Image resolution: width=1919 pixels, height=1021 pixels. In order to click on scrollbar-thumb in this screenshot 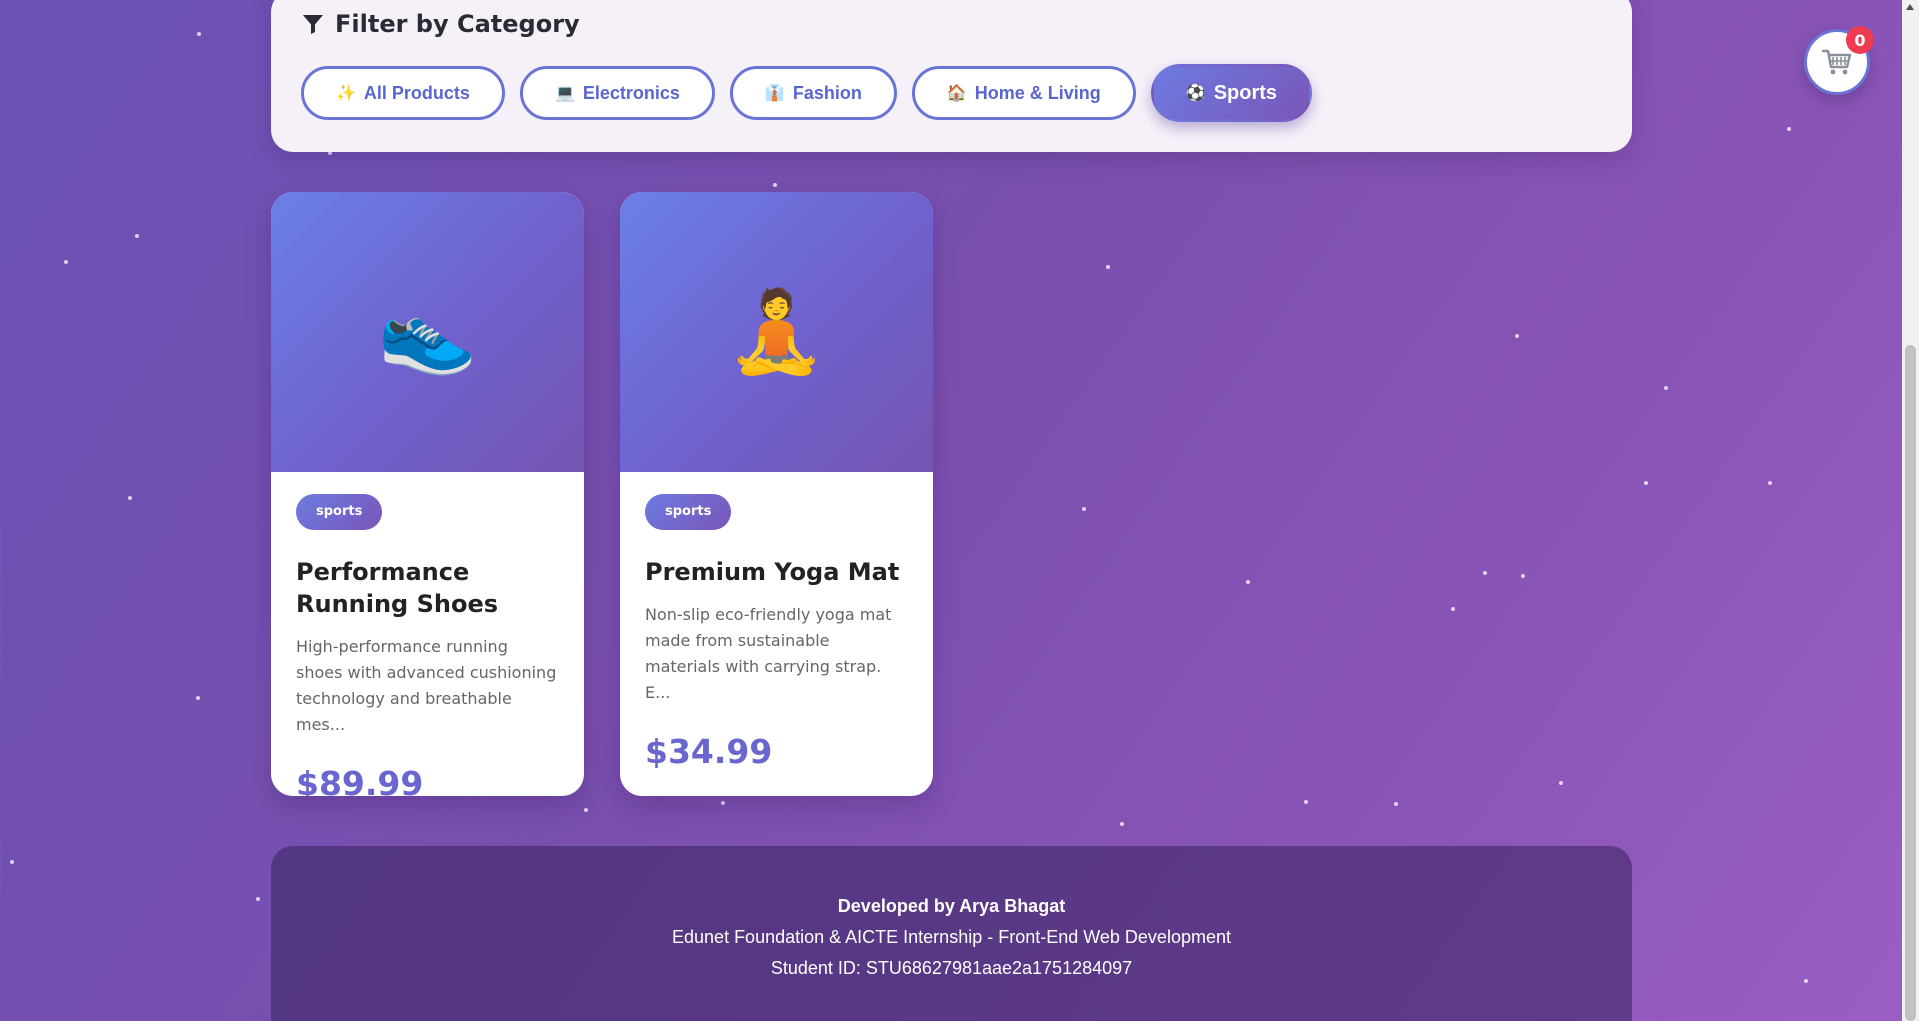, I will do `click(1910, 683)`.